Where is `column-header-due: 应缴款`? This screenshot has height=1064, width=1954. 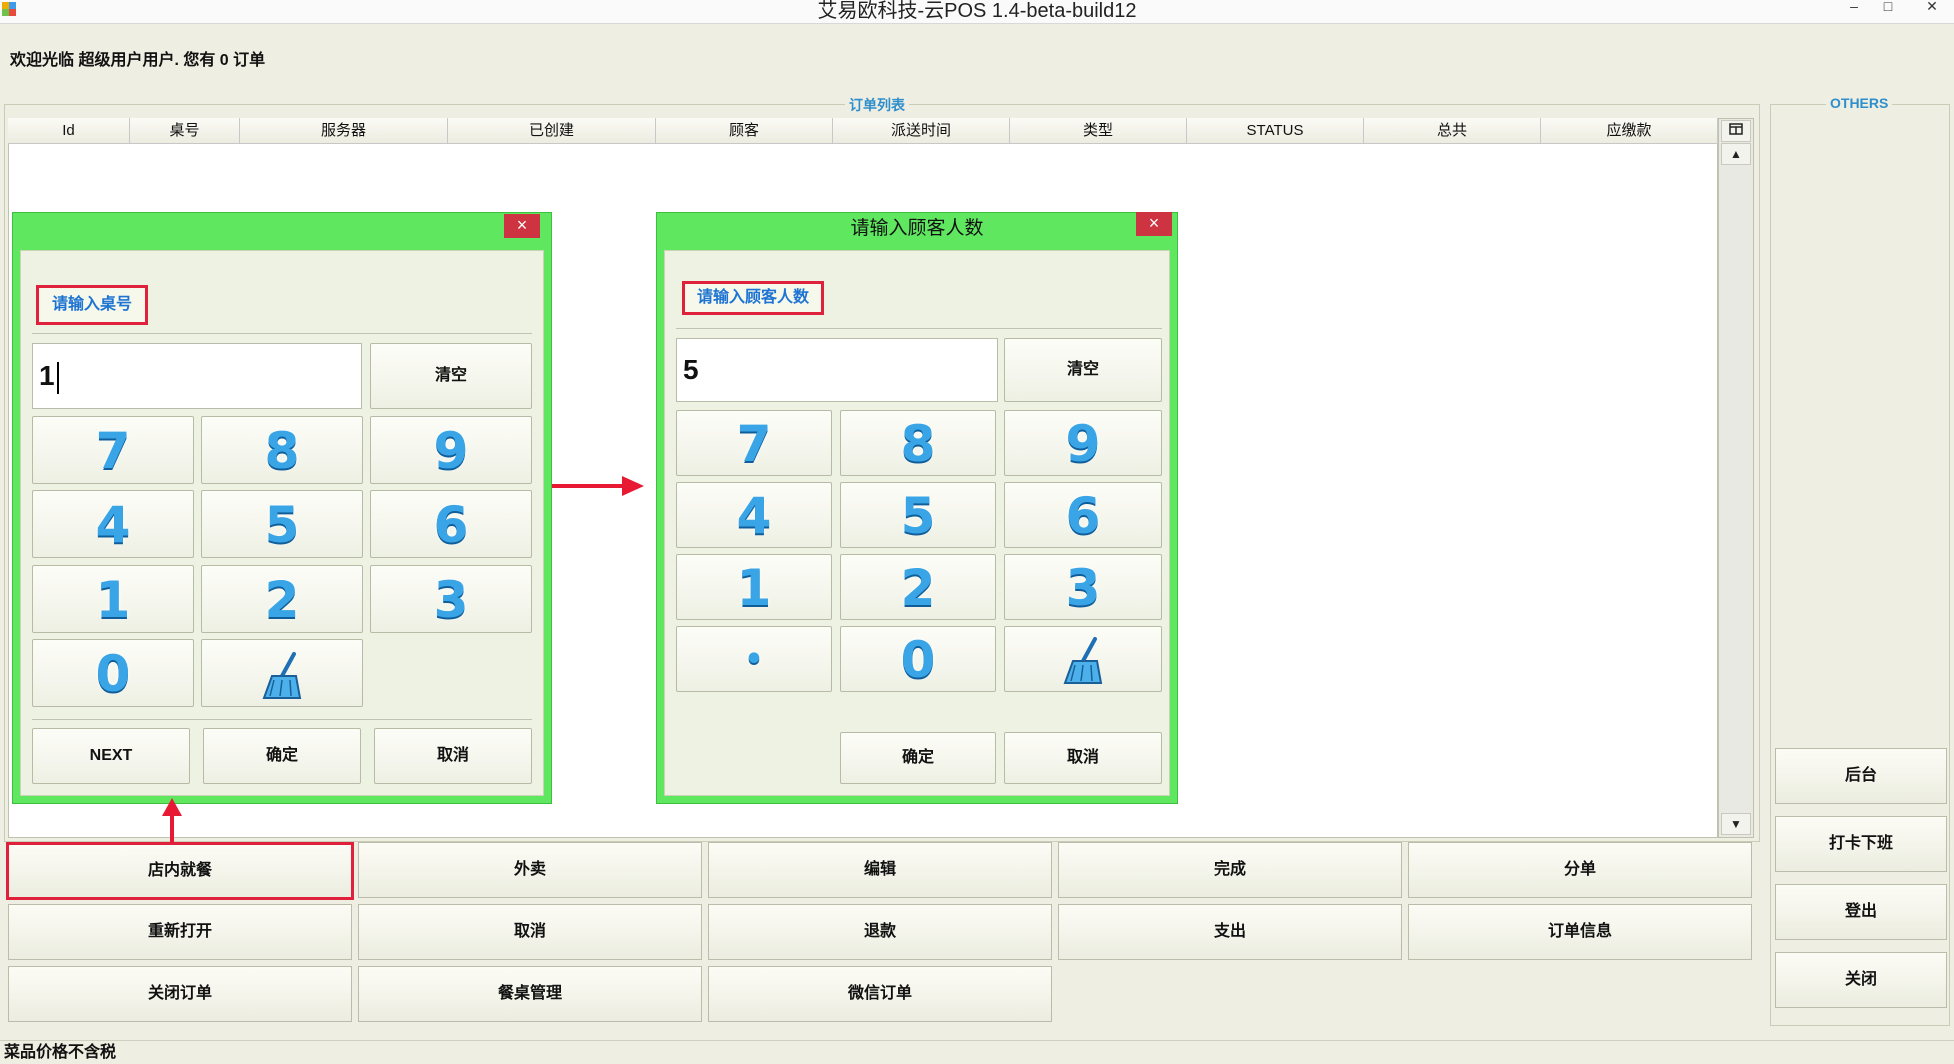 column-header-due: 应缴款 is located at coordinates (1629, 131).